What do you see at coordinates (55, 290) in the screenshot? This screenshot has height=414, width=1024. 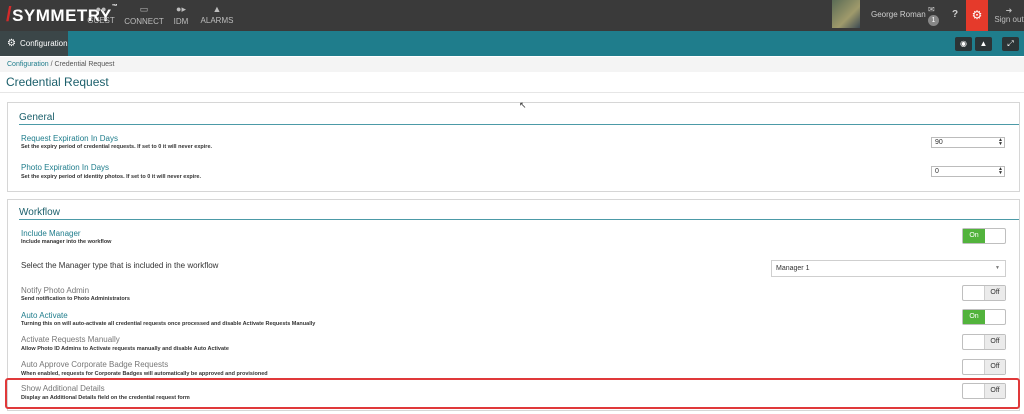 I see `notify-photo-admin-label: Notify Photo Admin` at bounding box center [55, 290].